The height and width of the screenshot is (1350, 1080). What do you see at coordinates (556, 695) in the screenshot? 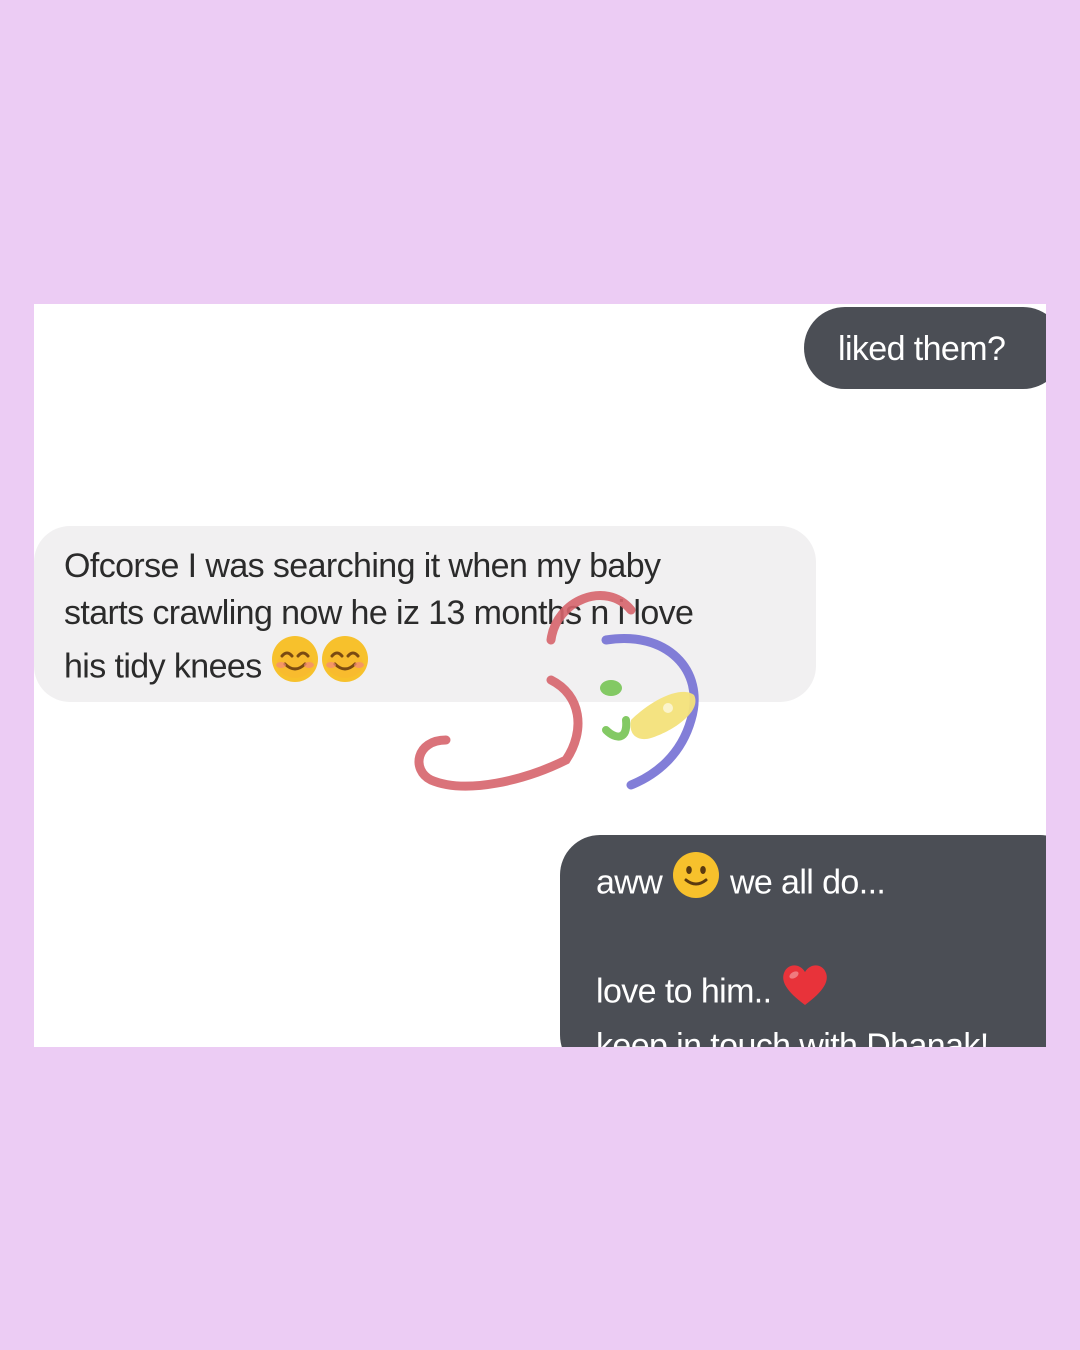
I see `dhanak-rainbow-logo-icon` at bounding box center [556, 695].